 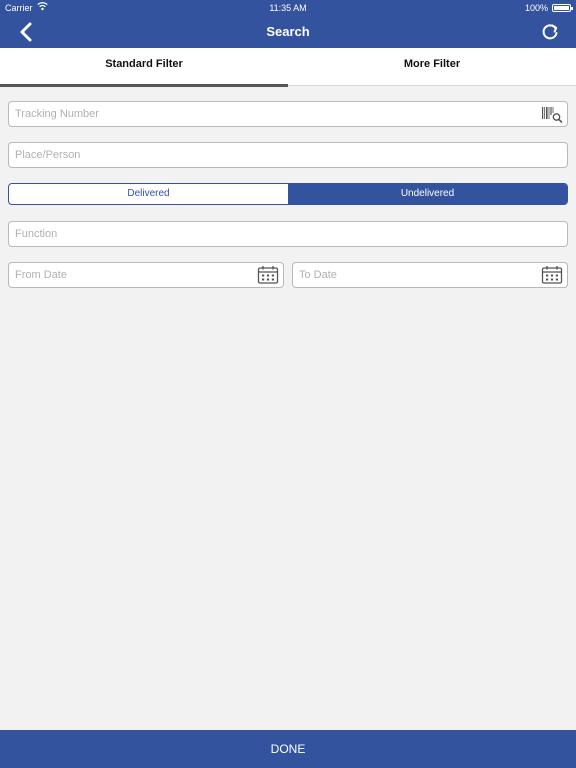 I want to click on navigation-bar: Carrier 11:35 AM 100% Search, so click(x=288, y=24).